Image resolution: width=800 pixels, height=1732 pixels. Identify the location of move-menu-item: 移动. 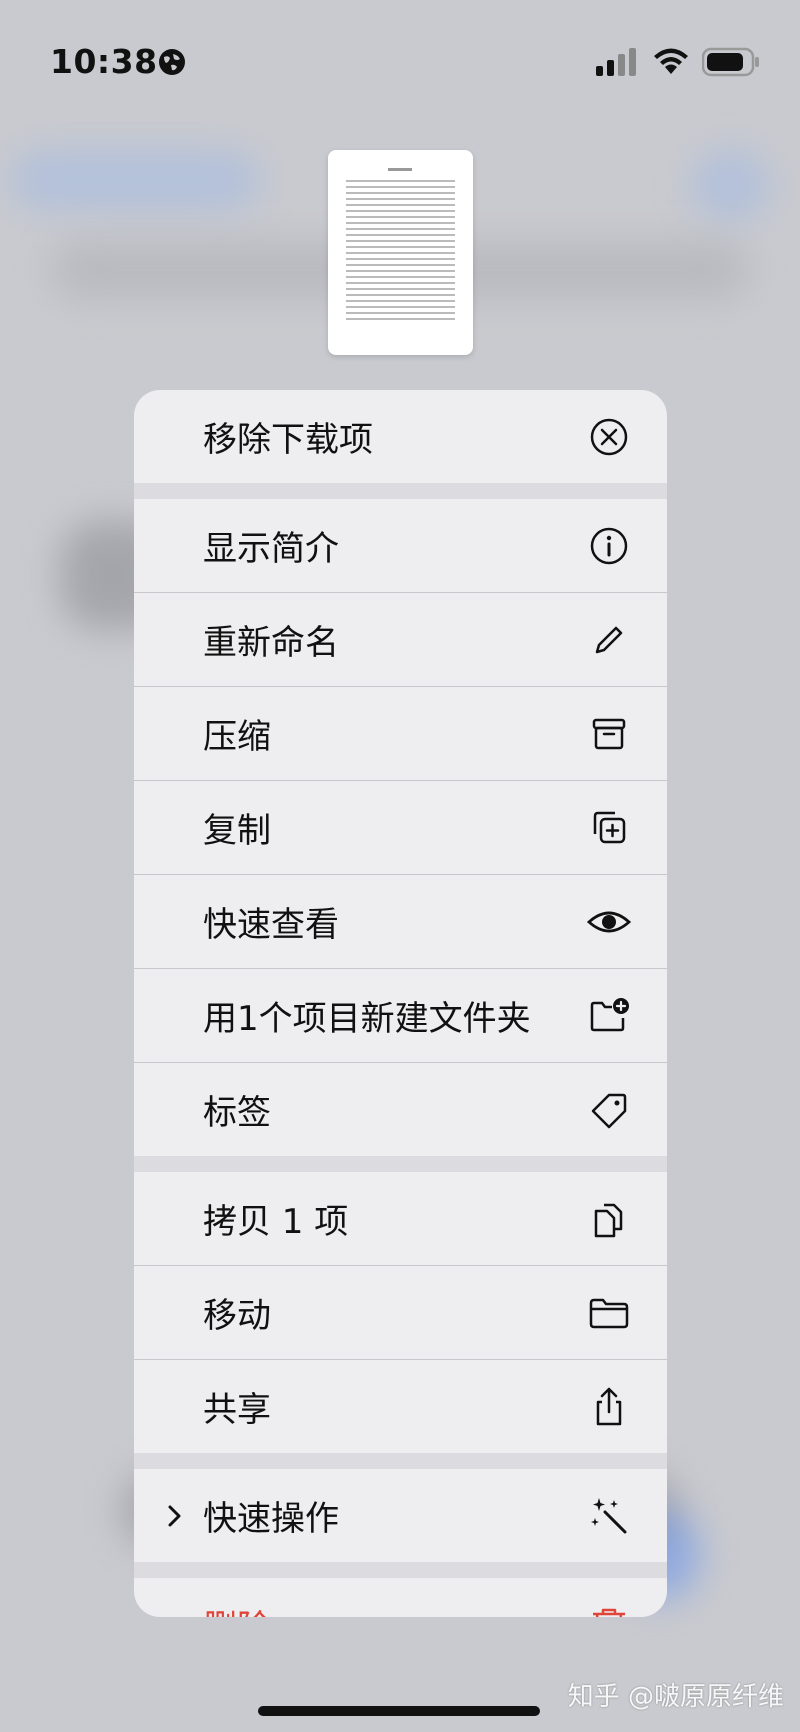
(400, 1313).